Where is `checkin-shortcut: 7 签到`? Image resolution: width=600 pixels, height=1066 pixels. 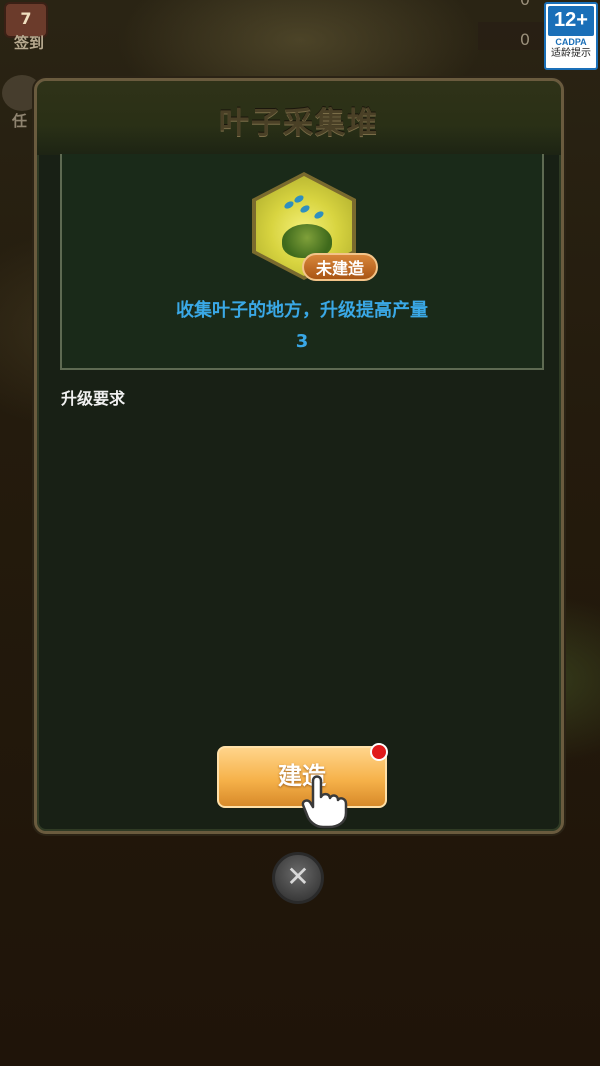
checkin-shortcut: 7 签到 is located at coordinates (30, 28).